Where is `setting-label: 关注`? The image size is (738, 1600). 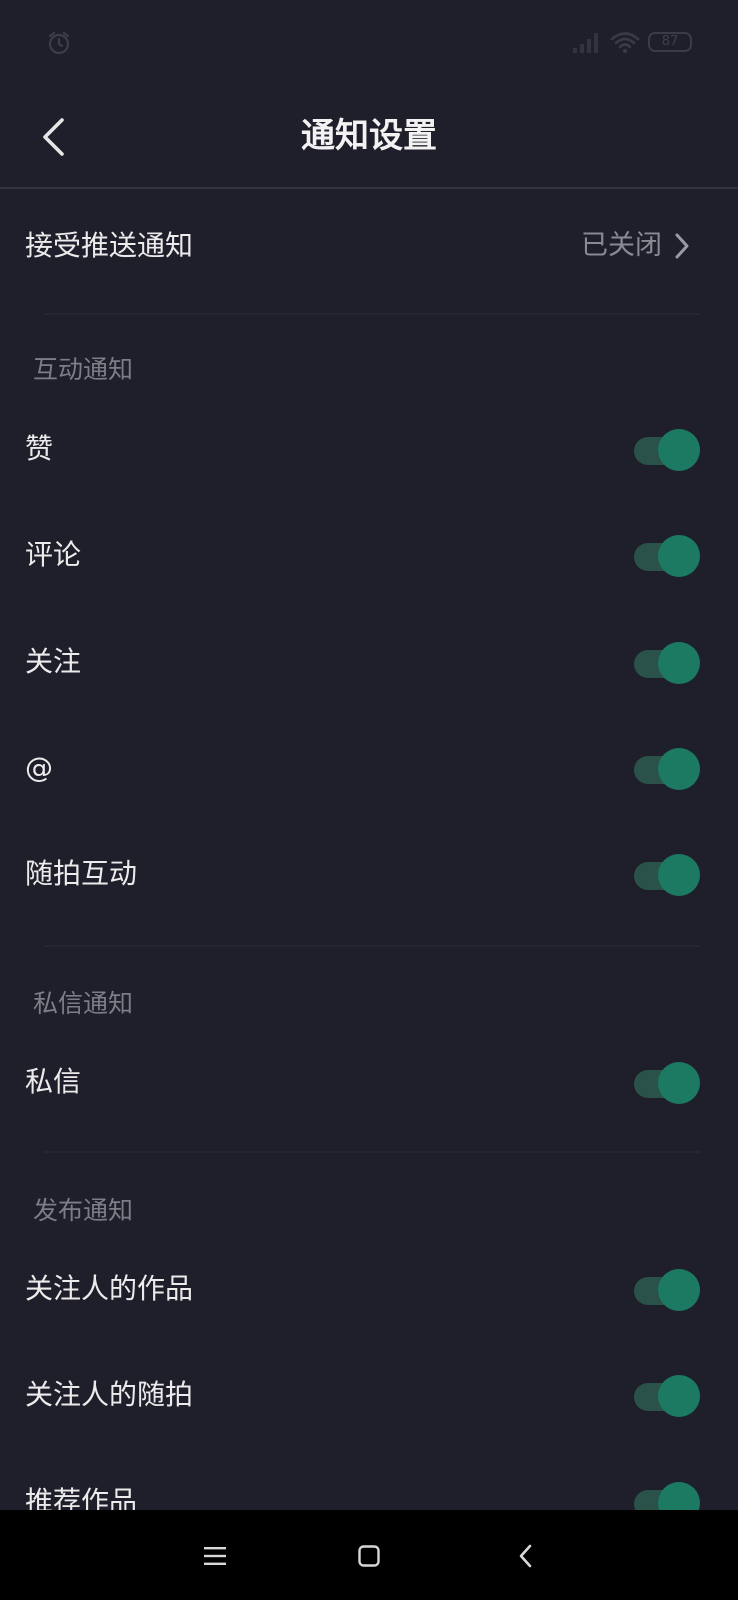
setting-label: 关注 is located at coordinates (53, 661).